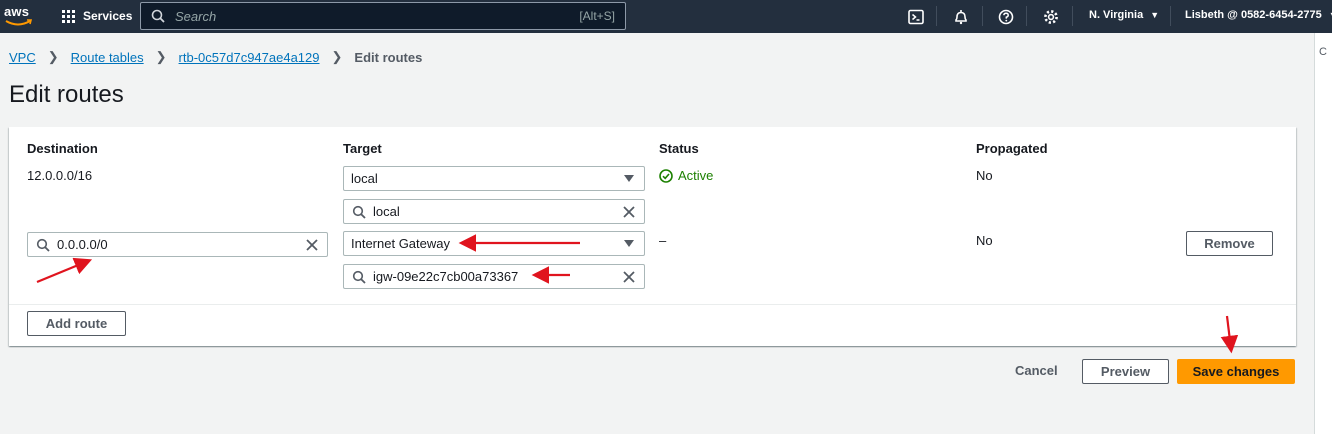  What do you see at coordinates (76, 323) in the screenshot?
I see `add-route-button: Add route` at bounding box center [76, 323].